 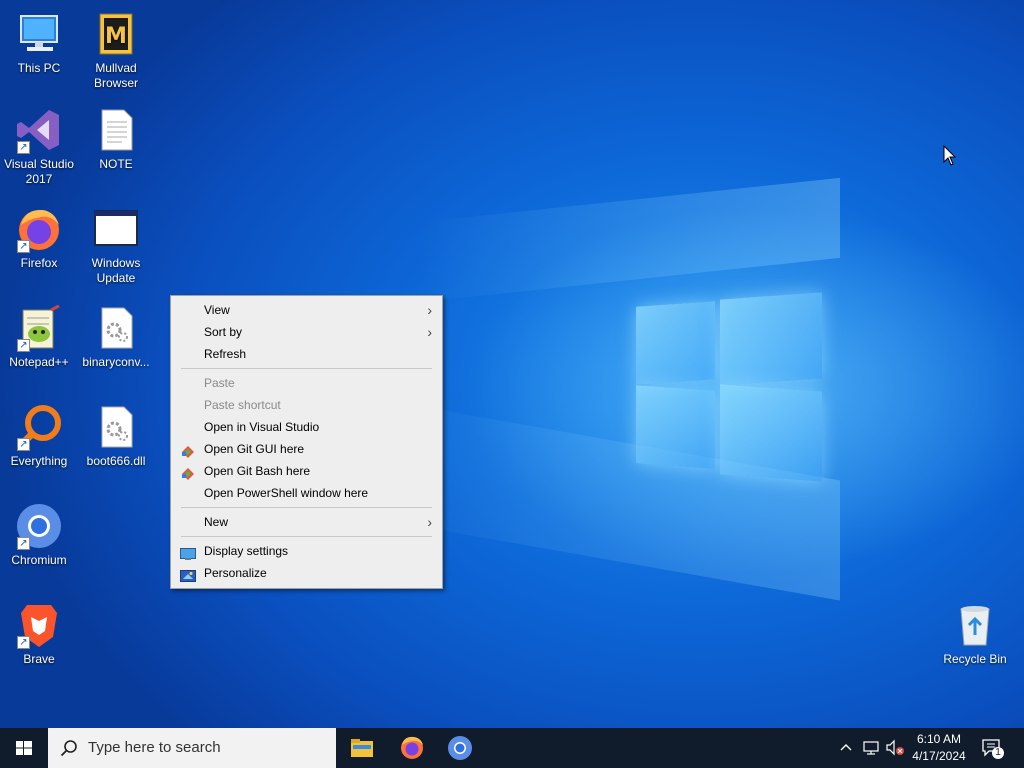 What do you see at coordinates (39, 171) in the screenshot?
I see `icon-label: Visual Studio 2017` at bounding box center [39, 171].